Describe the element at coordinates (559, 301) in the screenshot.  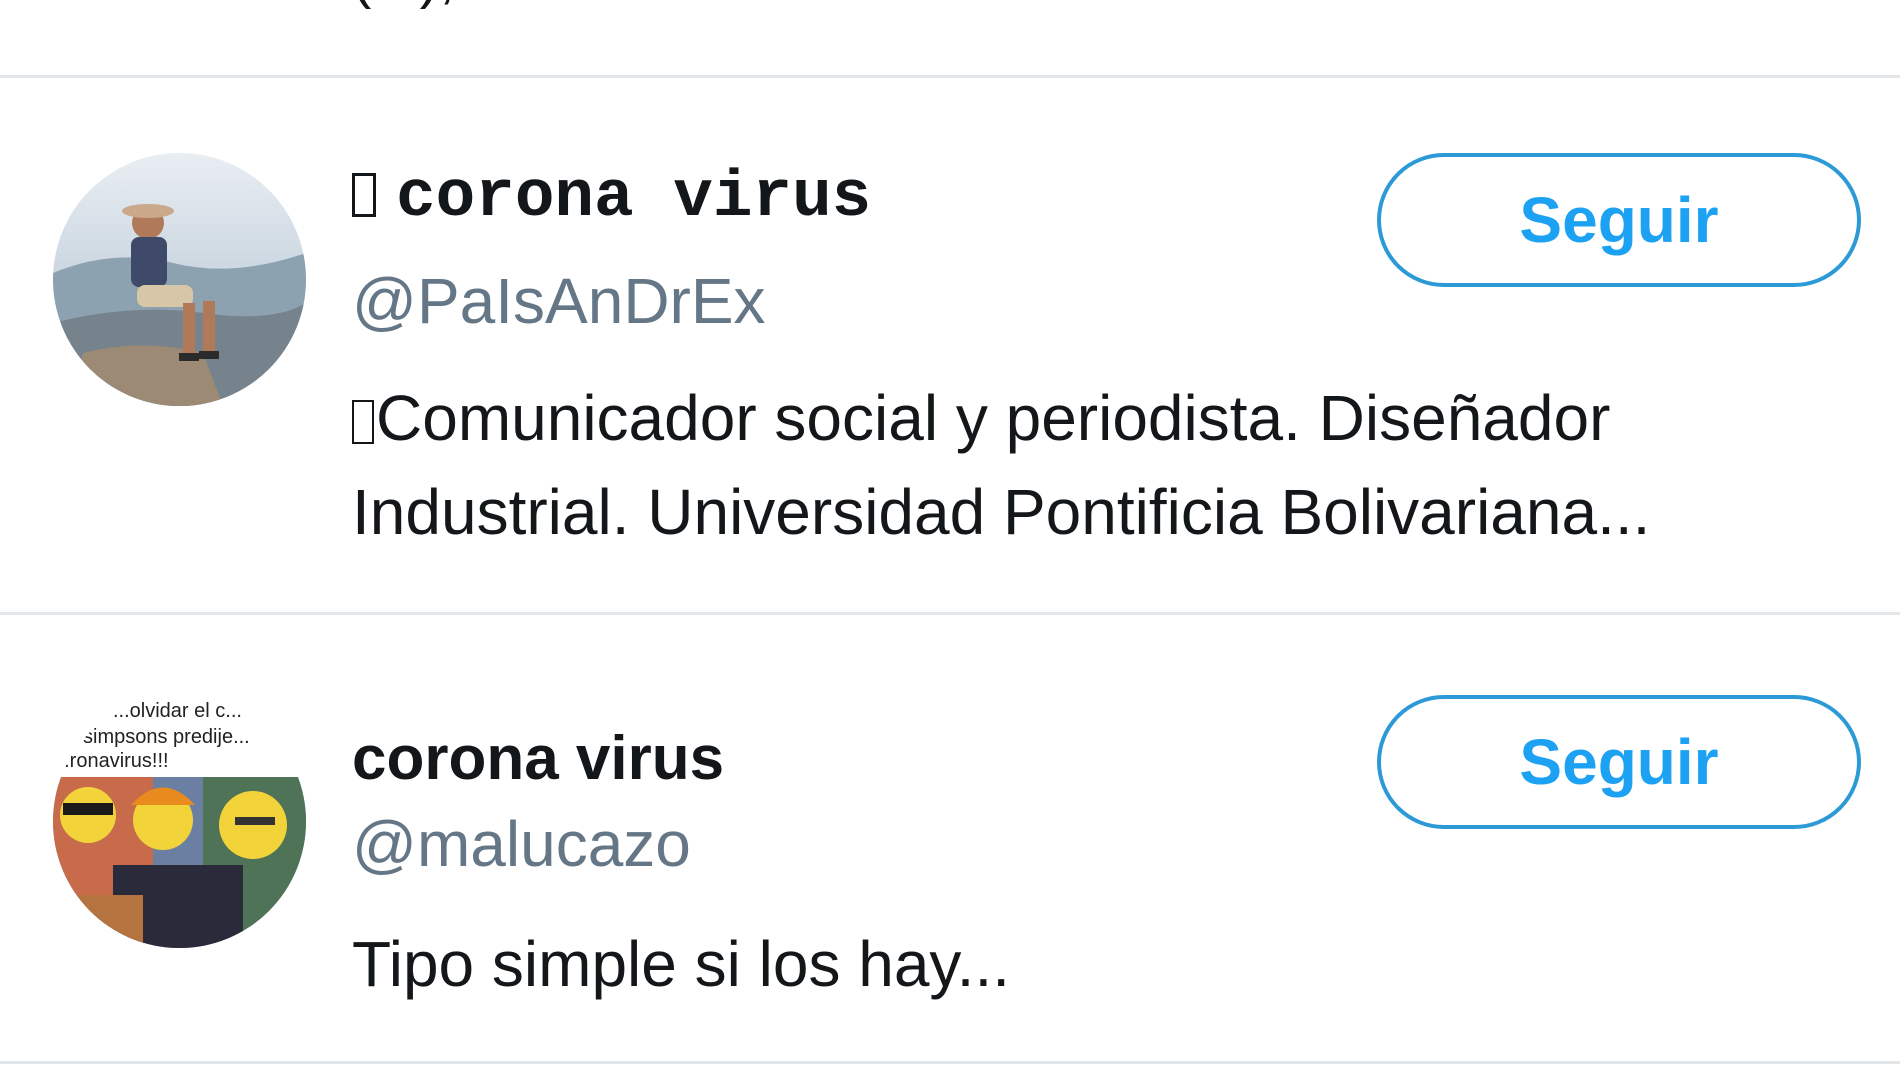
I see `user-handle: @PaIsAnDrEx` at that location.